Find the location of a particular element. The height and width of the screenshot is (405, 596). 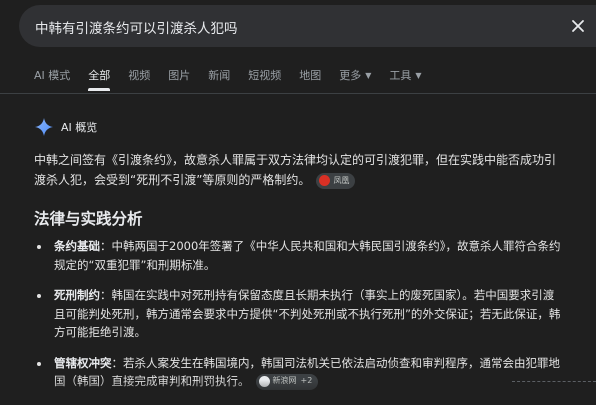

tab-videos: 视频 is located at coordinates (139, 79).